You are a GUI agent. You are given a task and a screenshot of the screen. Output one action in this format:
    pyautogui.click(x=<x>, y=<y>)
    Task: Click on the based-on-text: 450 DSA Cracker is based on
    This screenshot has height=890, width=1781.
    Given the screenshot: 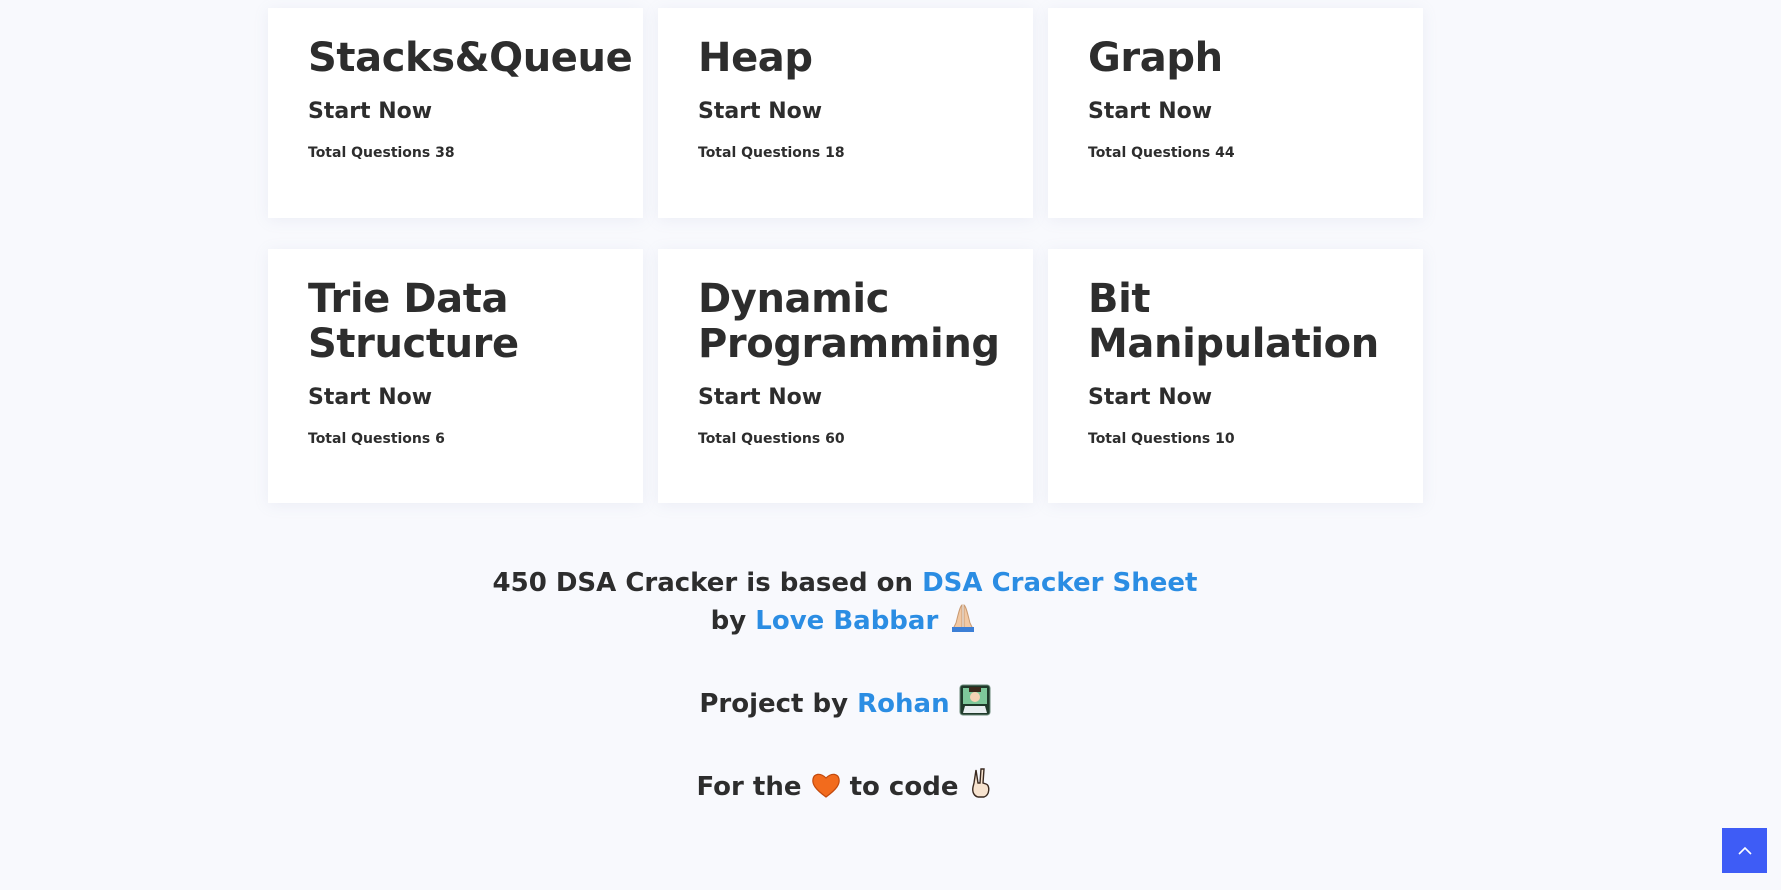 What is the action you would take?
    pyautogui.click(x=703, y=583)
    